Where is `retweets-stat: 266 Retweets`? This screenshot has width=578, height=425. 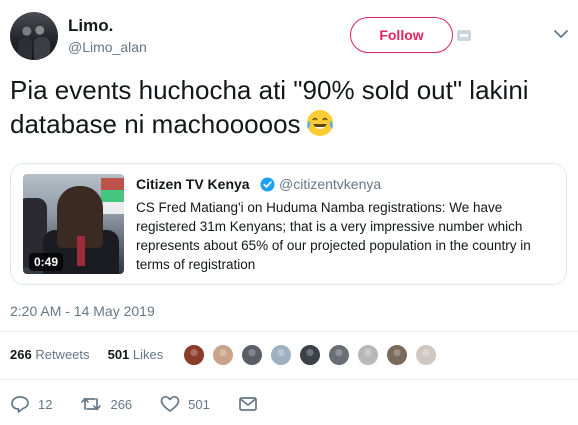
retweets-stat: 266 Retweets is located at coordinates (50, 354).